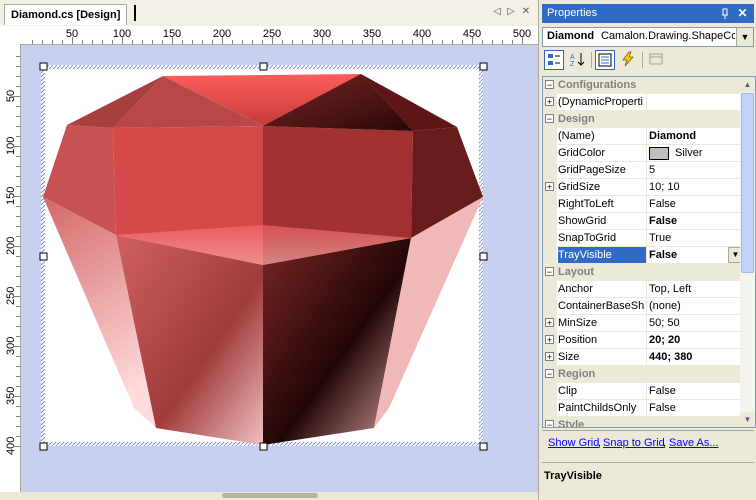 This screenshot has height=500, width=756. I want to click on category-design: − Design, so click(642, 119).